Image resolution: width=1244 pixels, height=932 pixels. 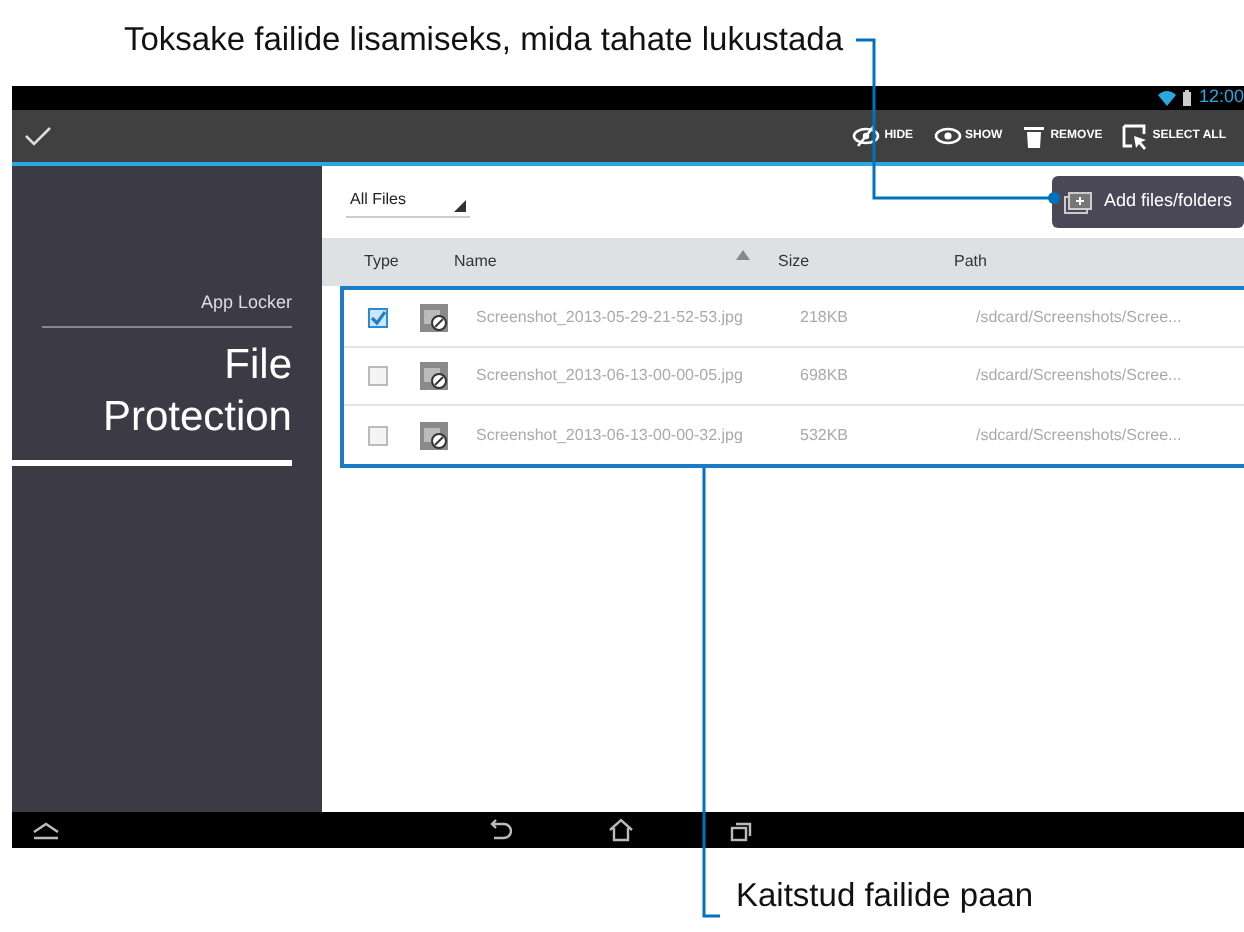 What do you see at coordinates (381, 262) in the screenshot?
I see `column-header: Type` at bounding box center [381, 262].